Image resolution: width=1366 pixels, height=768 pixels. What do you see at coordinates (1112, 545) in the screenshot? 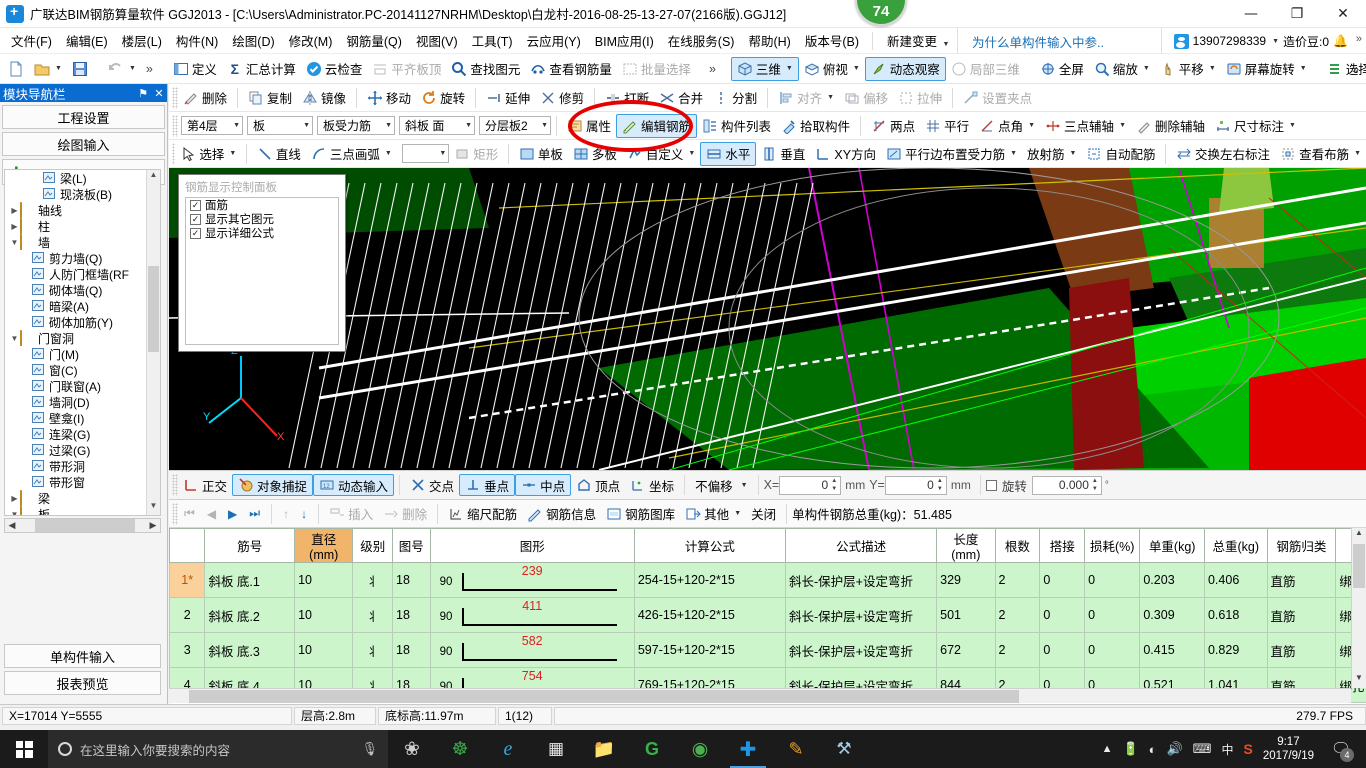
I see `column-header: 损耗(%)` at bounding box center [1112, 545].